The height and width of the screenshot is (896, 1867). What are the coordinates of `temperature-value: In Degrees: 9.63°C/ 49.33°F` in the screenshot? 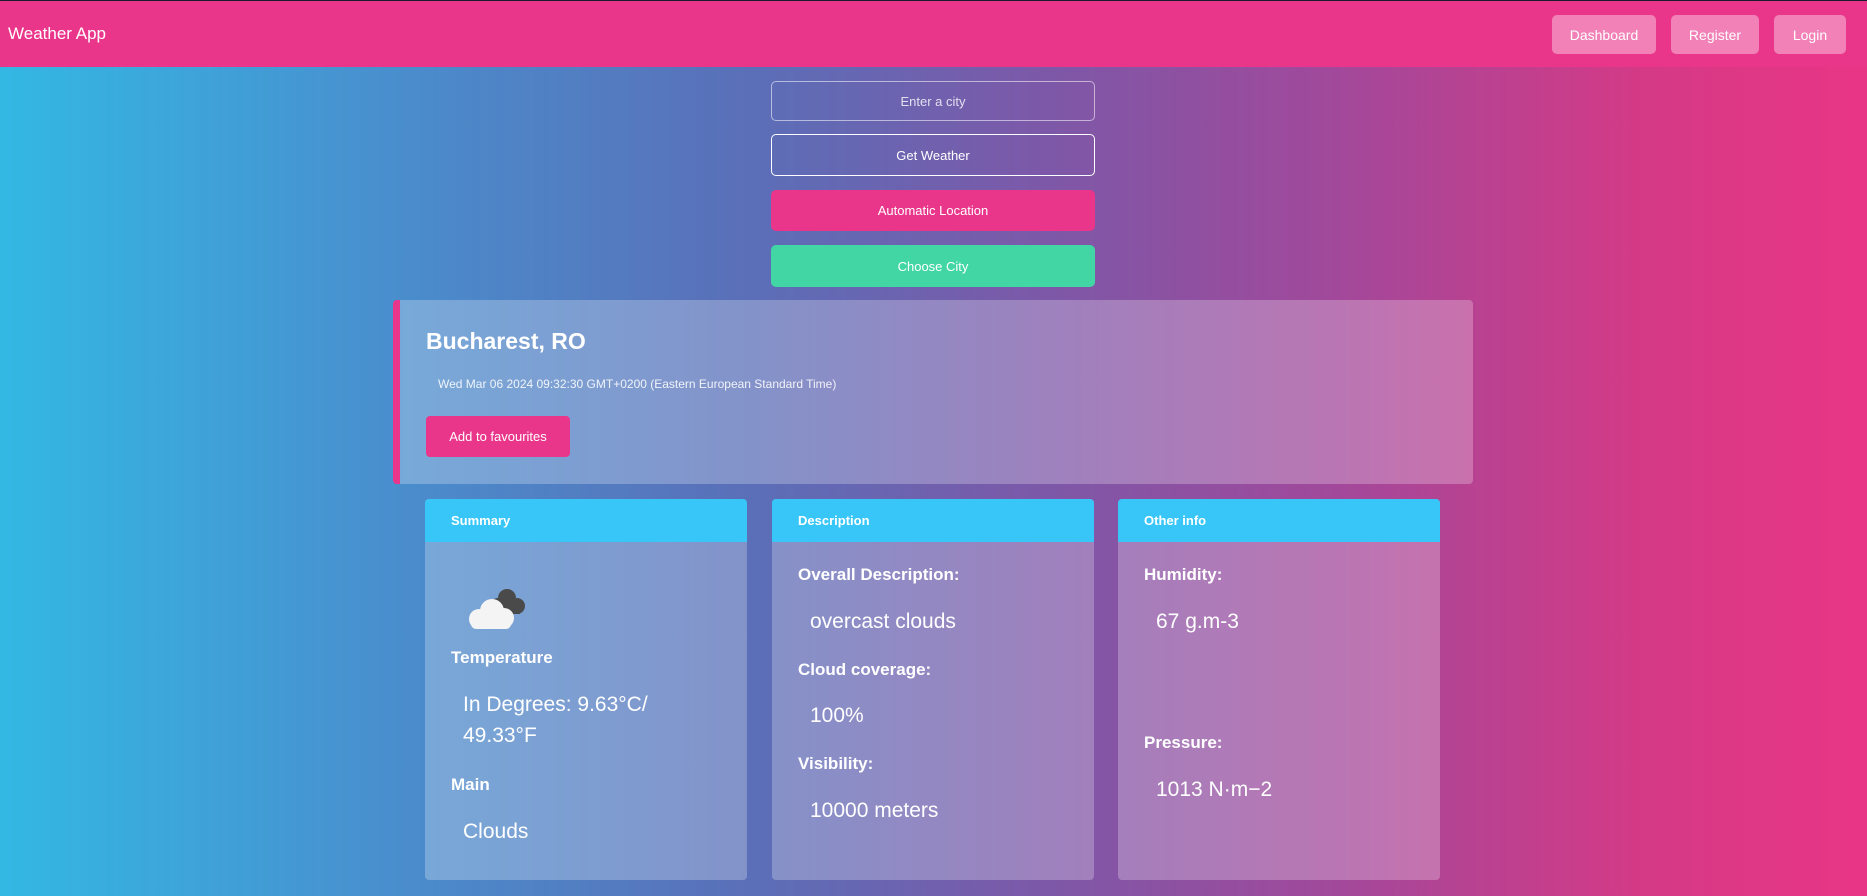 It's located at (555, 720).